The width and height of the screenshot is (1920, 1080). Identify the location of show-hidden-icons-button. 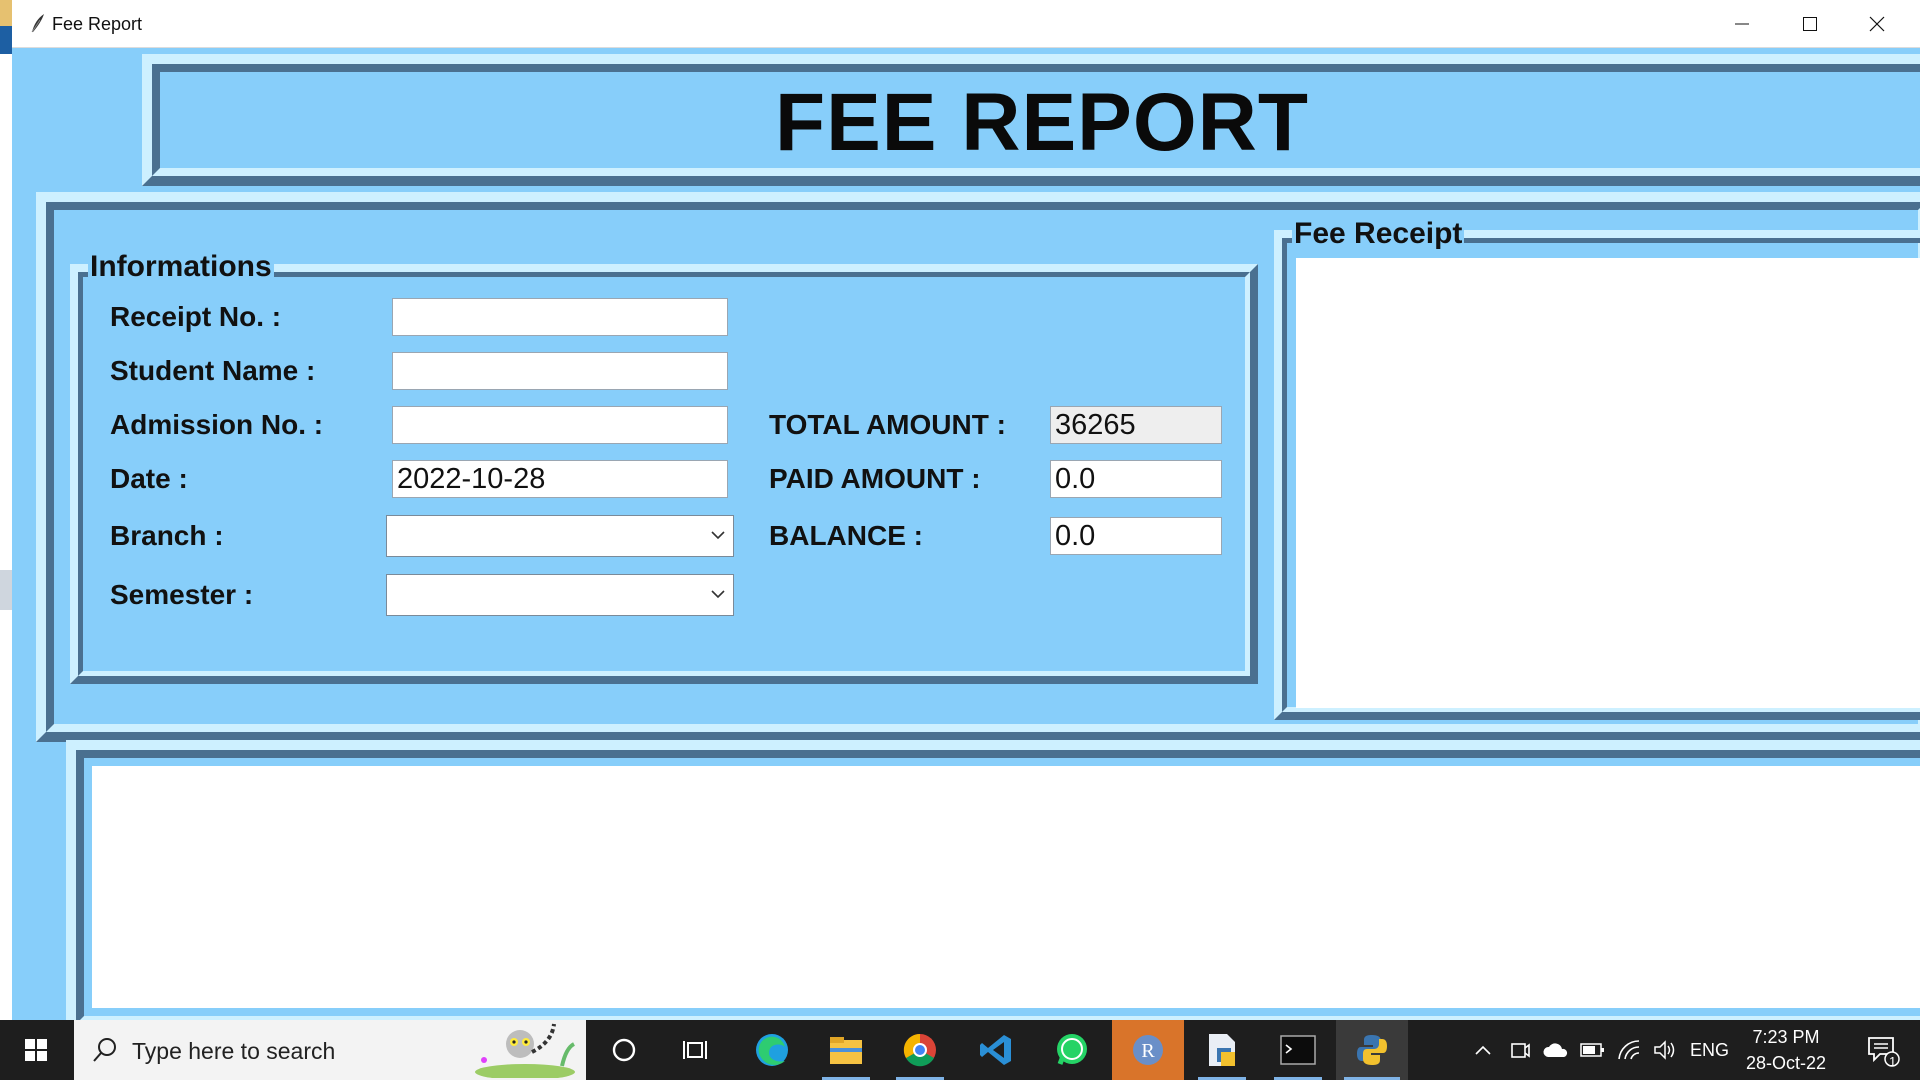
(1483, 1050).